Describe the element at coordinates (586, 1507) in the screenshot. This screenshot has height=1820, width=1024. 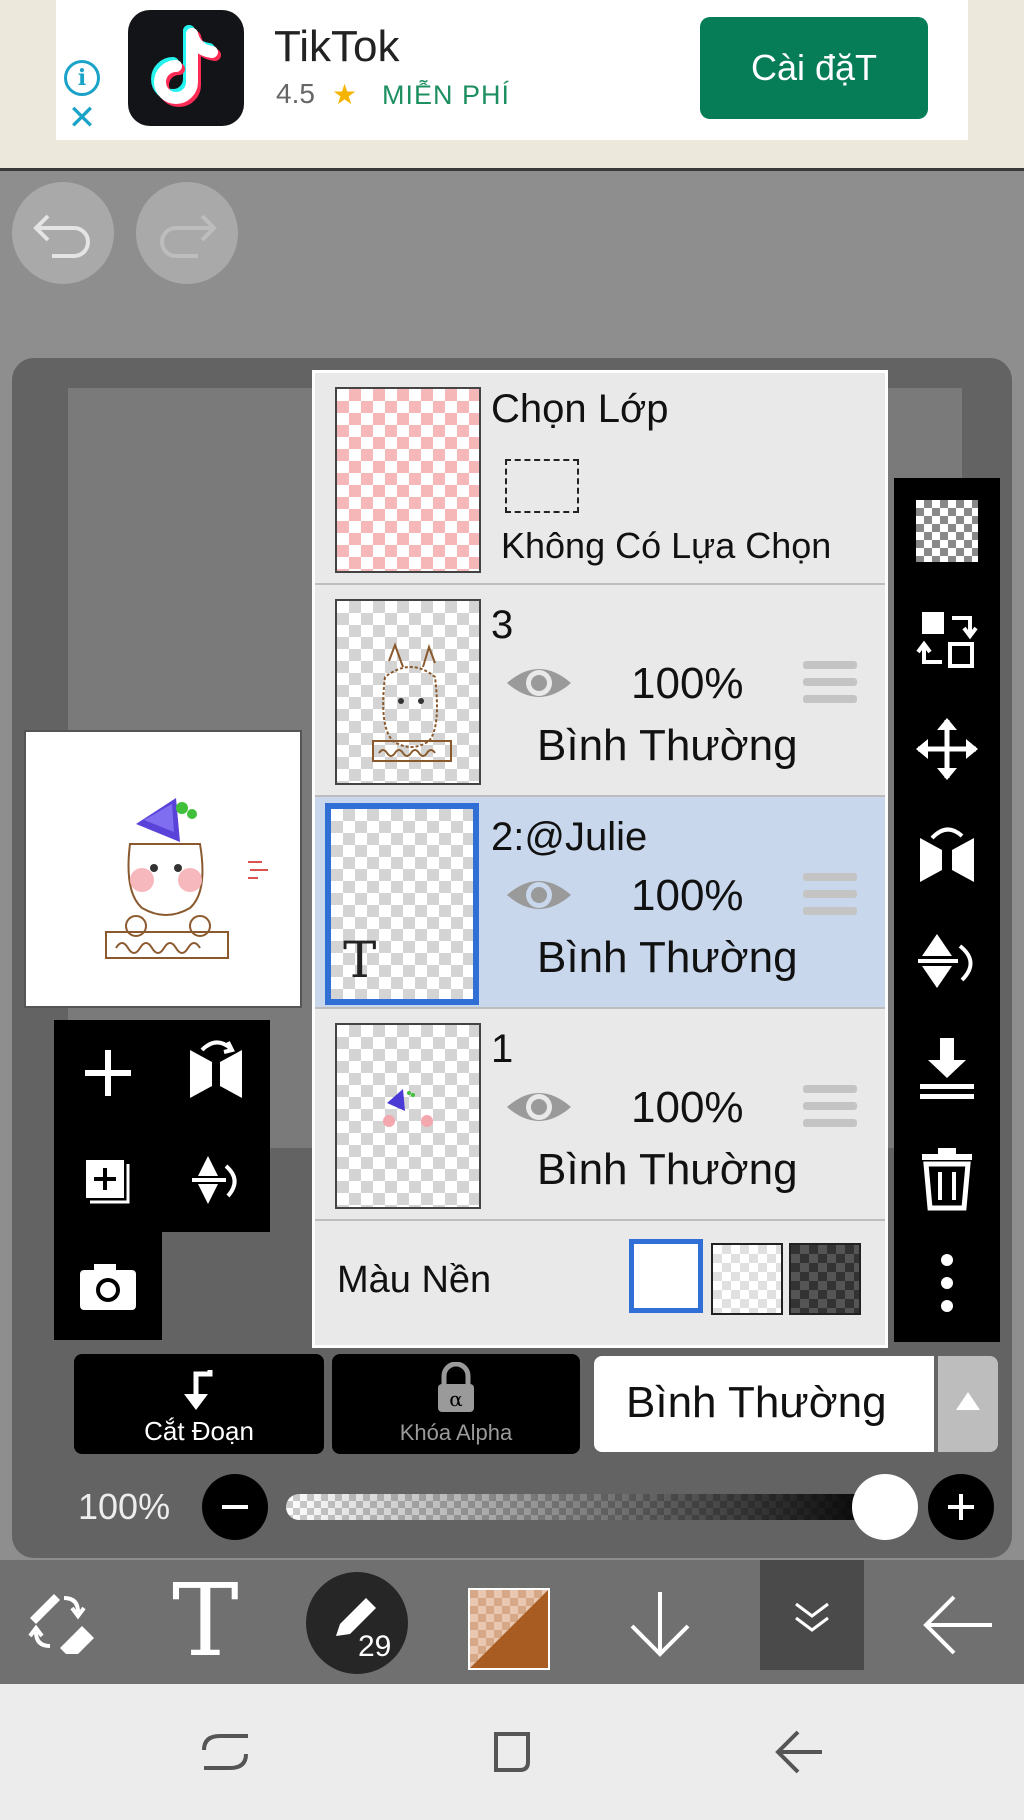
I see `opacity-slider-track` at that location.